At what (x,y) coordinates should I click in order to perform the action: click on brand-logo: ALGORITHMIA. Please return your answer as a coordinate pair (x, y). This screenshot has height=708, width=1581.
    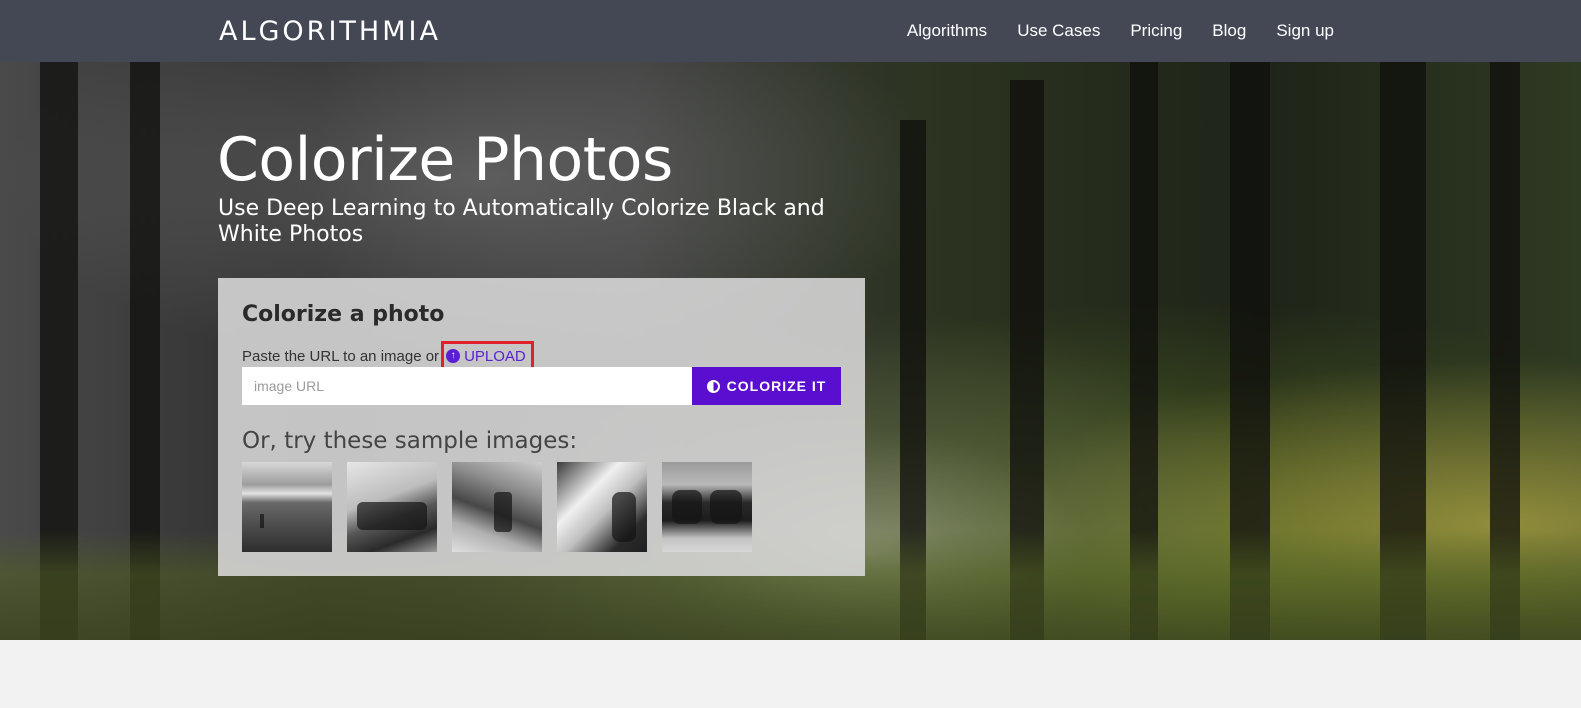
    Looking at the image, I should click on (330, 31).